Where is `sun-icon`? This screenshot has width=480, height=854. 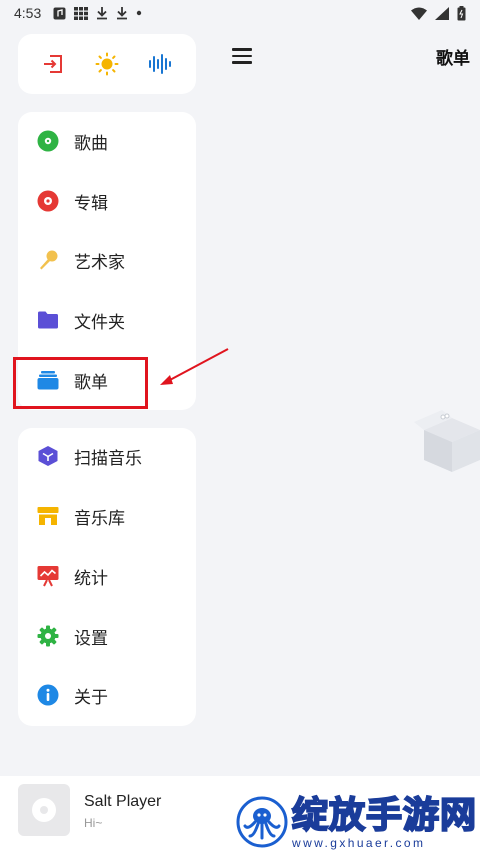
sun-icon is located at coordinates (107, 64).